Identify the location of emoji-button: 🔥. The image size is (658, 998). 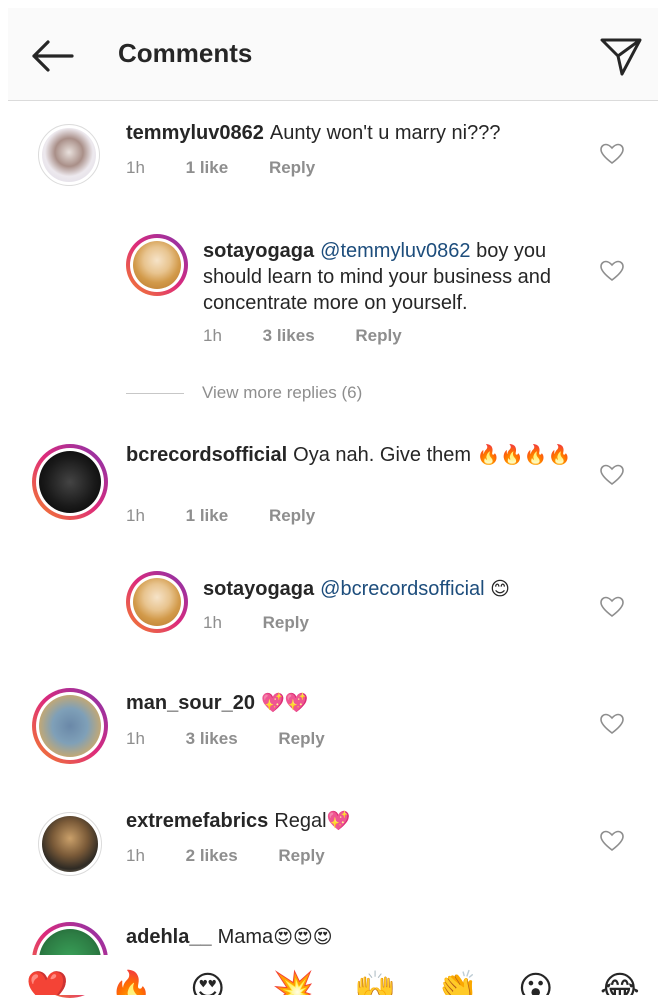
(131, 982).